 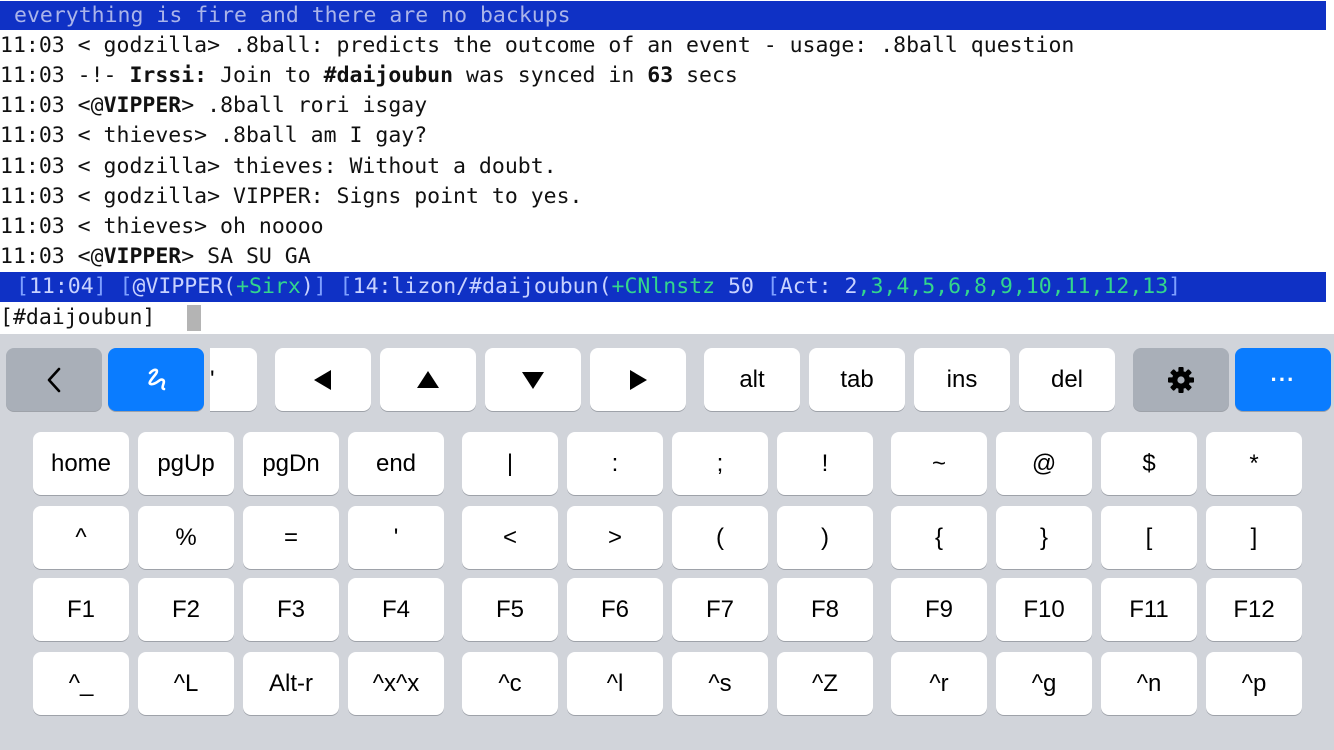 I want to click on key-2-3: =, so click(x=291, y=537).